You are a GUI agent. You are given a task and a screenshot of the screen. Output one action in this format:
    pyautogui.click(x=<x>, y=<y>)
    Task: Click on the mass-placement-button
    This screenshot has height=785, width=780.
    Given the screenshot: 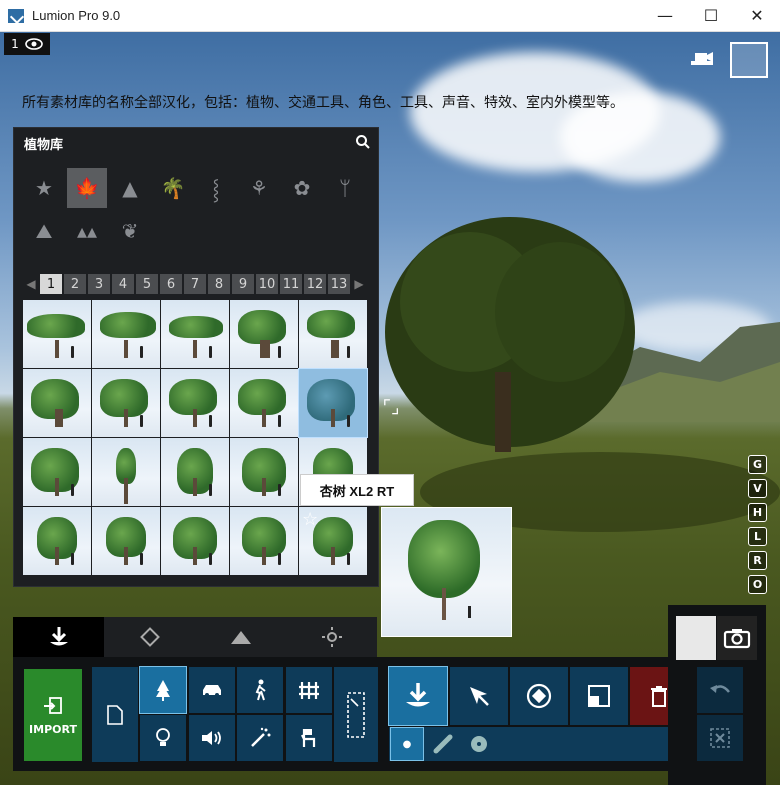 What is the action you would take?
    pyautogui.click(x=356, y=714)
    